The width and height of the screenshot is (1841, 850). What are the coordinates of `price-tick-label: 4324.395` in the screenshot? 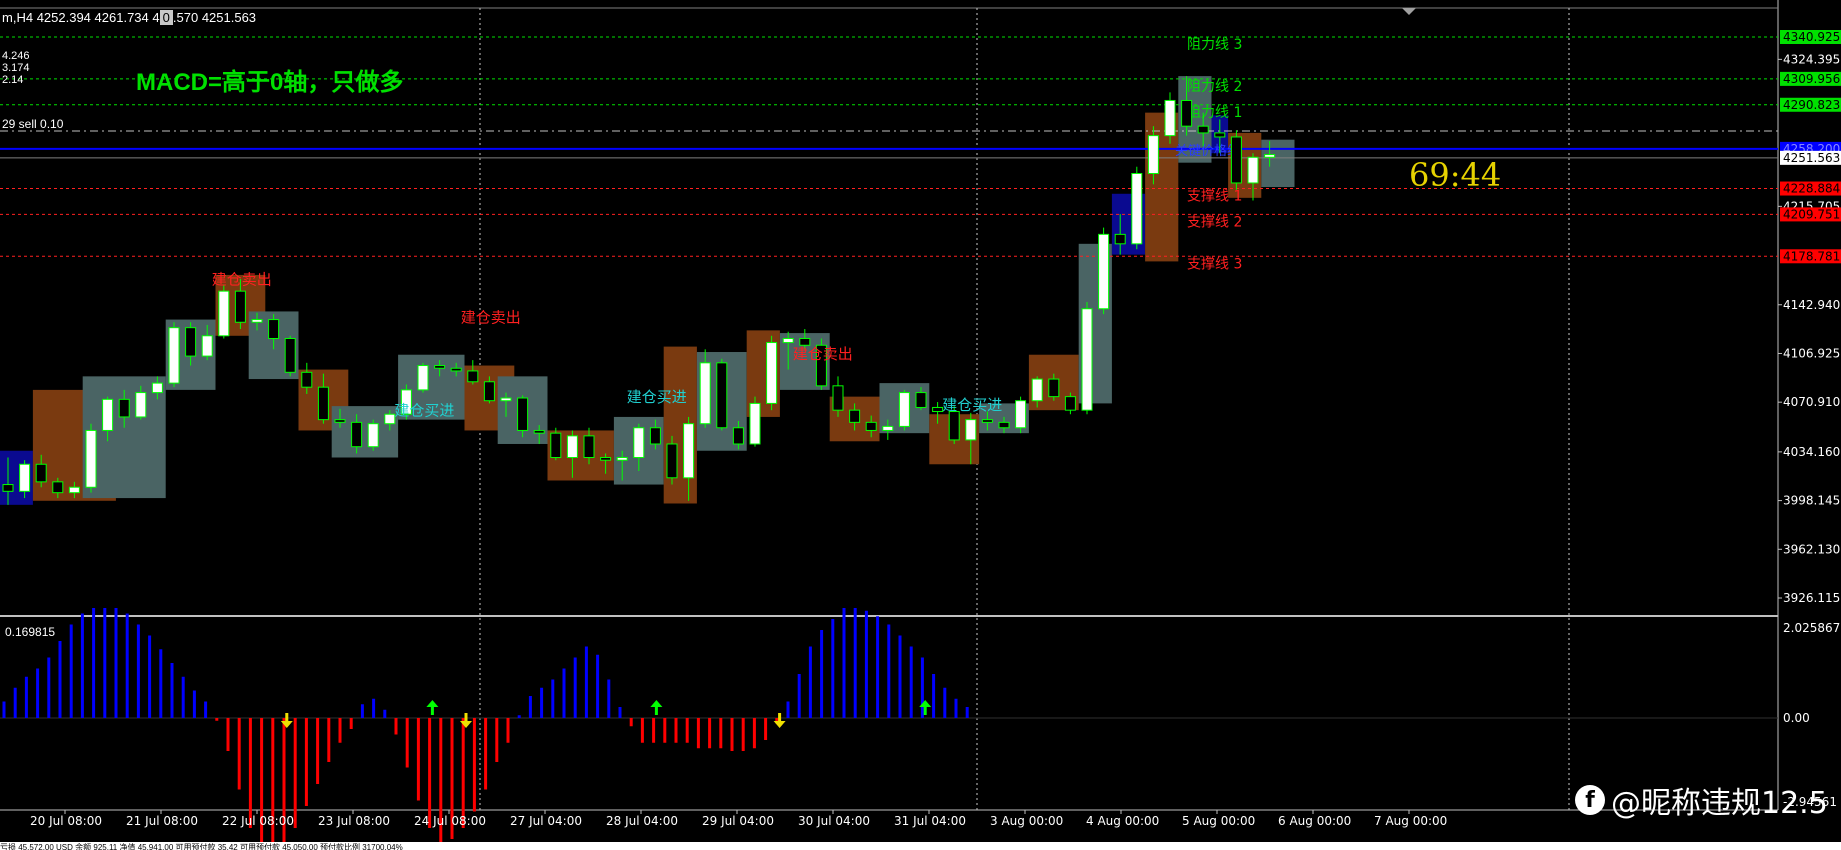 It's located at (1811, 59).